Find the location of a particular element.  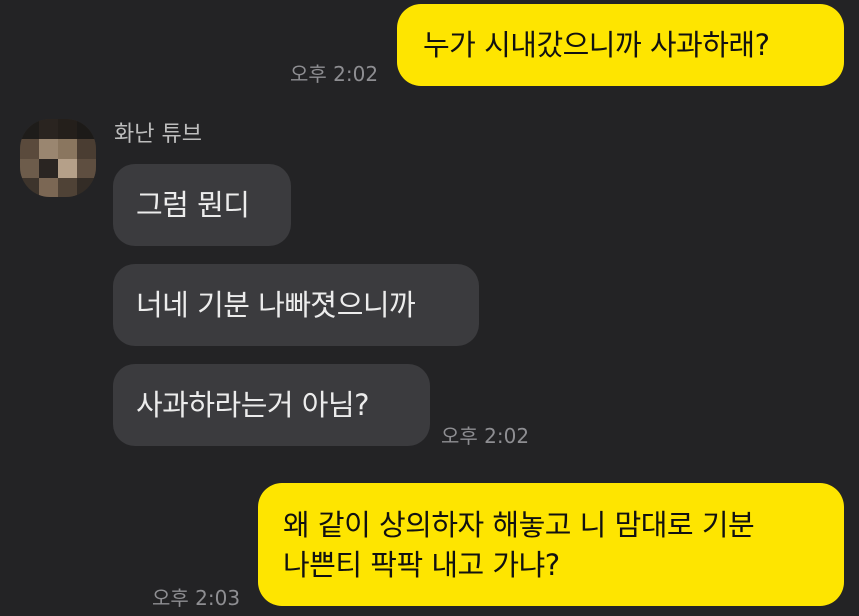

message-text: 그럼 뭔디 is located at coordinates (193, 205).